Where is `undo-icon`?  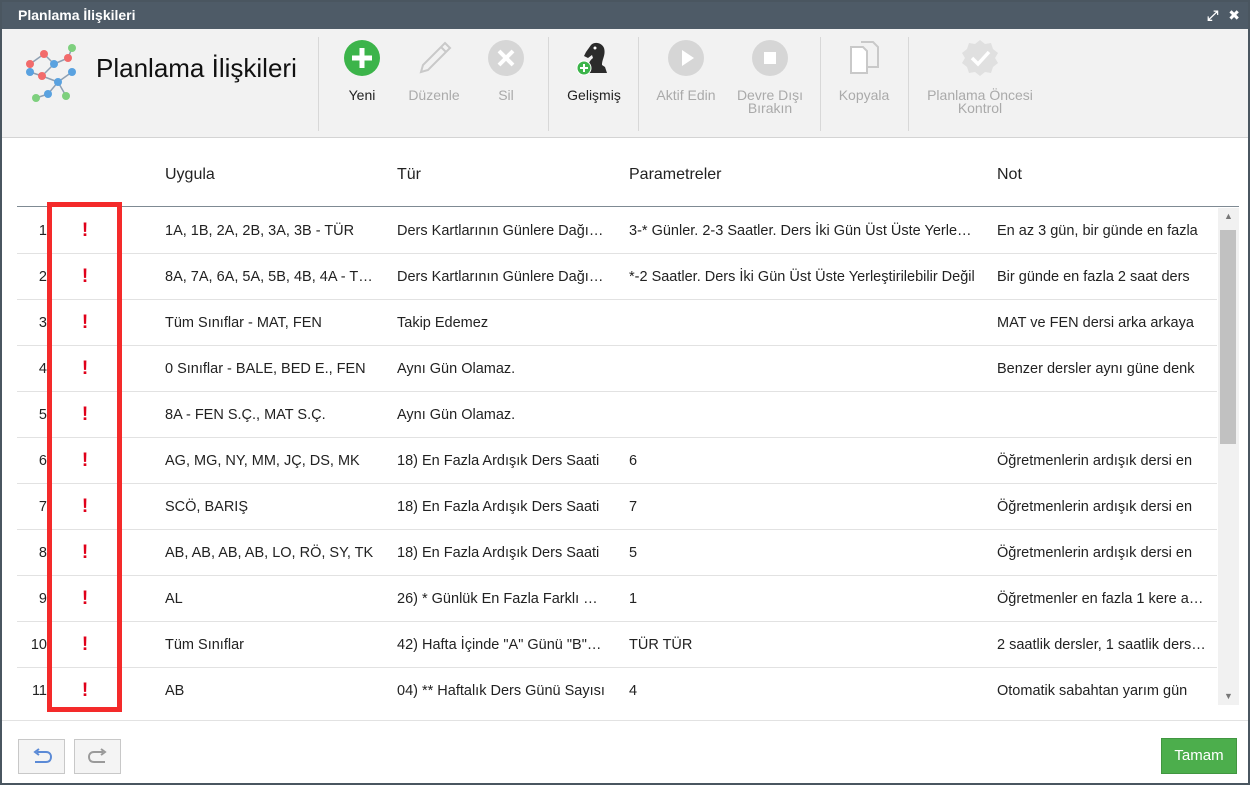
undo-icon is located at coordinates (42, 755).